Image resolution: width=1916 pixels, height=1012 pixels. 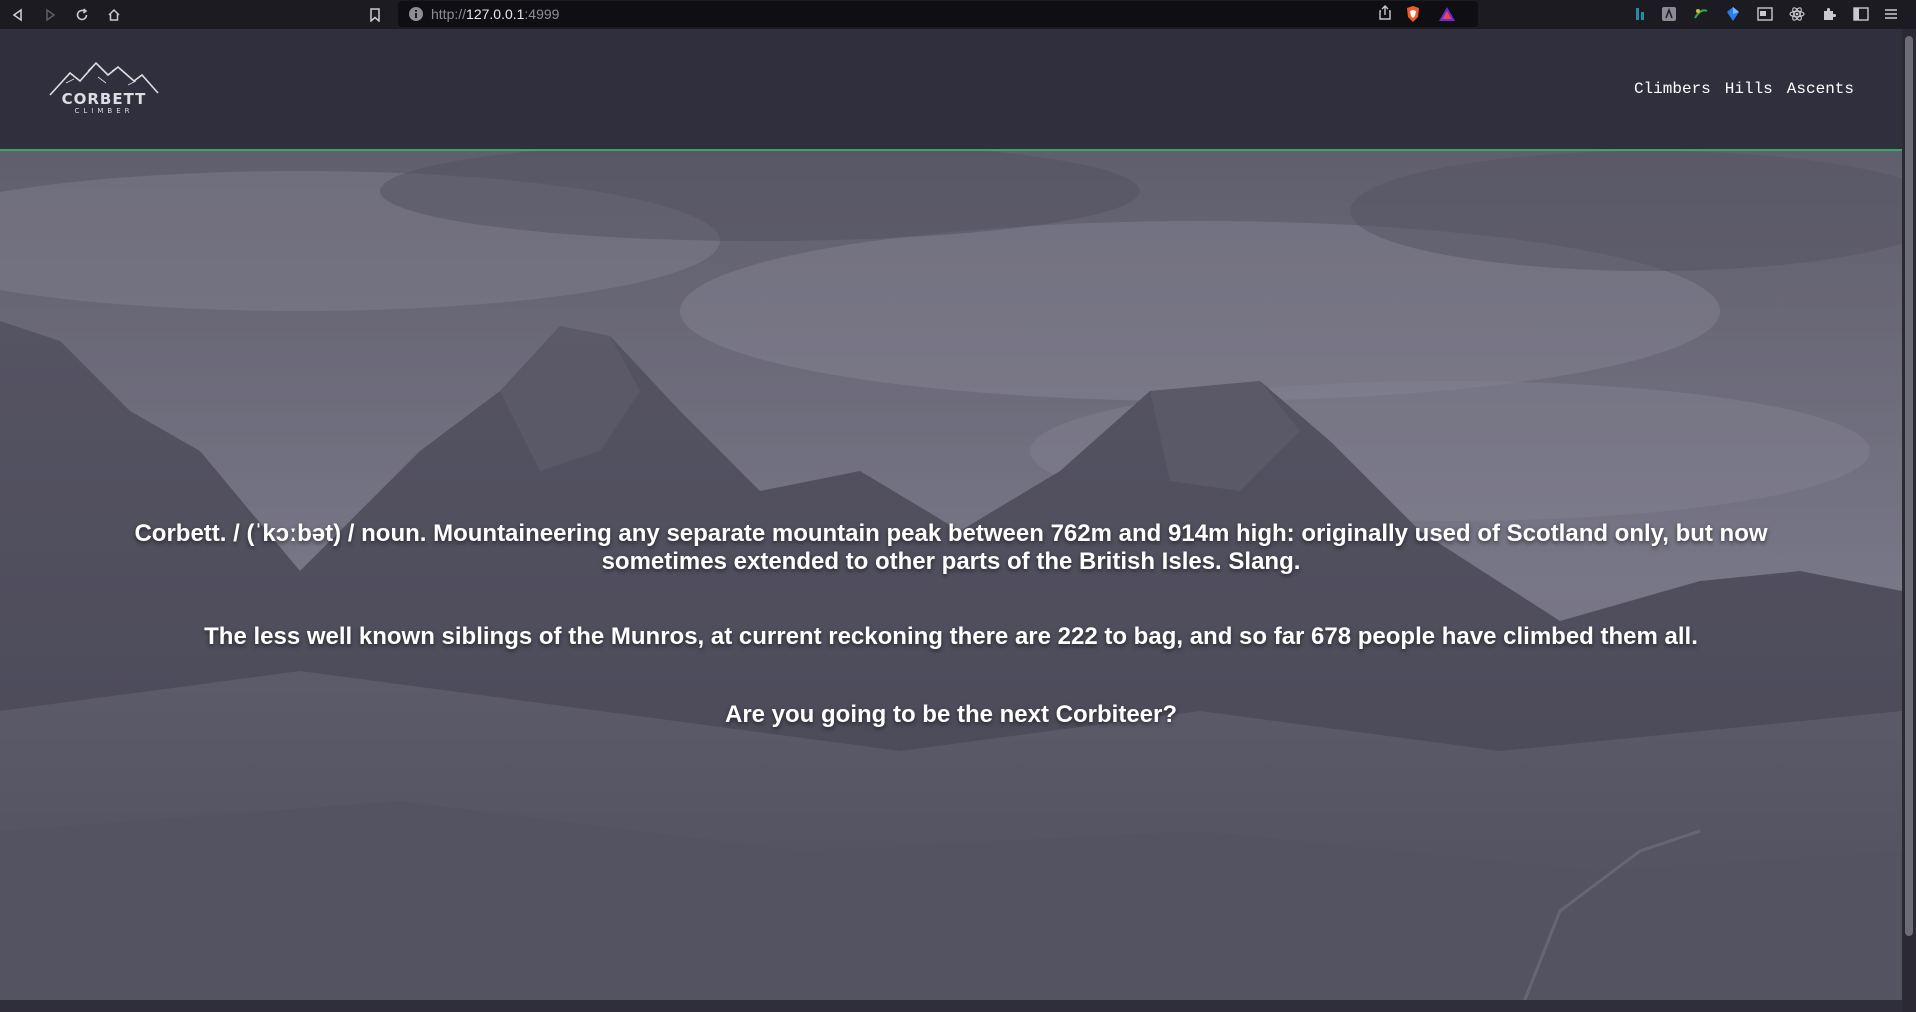 What do you see at coordinates (104, 111) in the screenshot?
I see `logo-sub-text: CLIMBER` at bounding box center [104, 111].